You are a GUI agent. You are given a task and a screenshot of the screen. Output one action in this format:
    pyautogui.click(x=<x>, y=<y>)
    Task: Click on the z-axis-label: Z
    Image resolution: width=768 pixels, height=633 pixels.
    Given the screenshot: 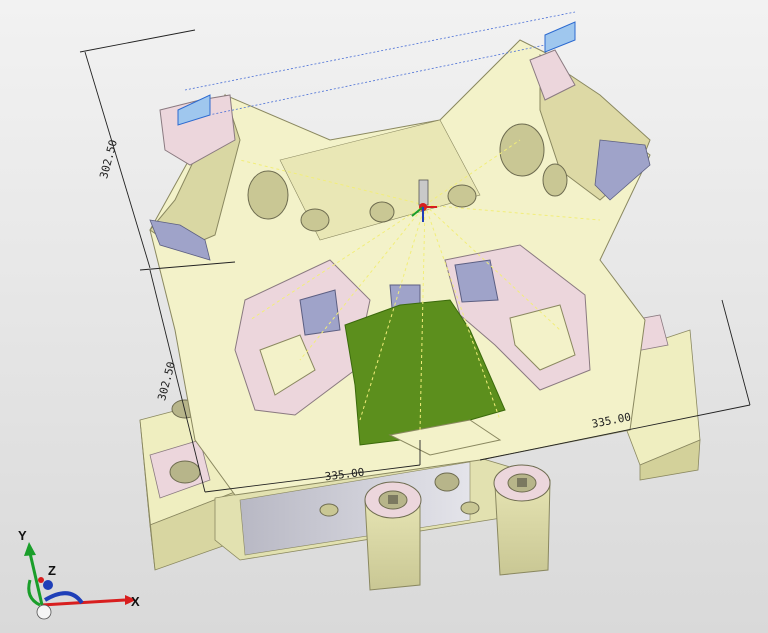 What is the action you would take?
    pyautogui.click(x=52, y=570)
    